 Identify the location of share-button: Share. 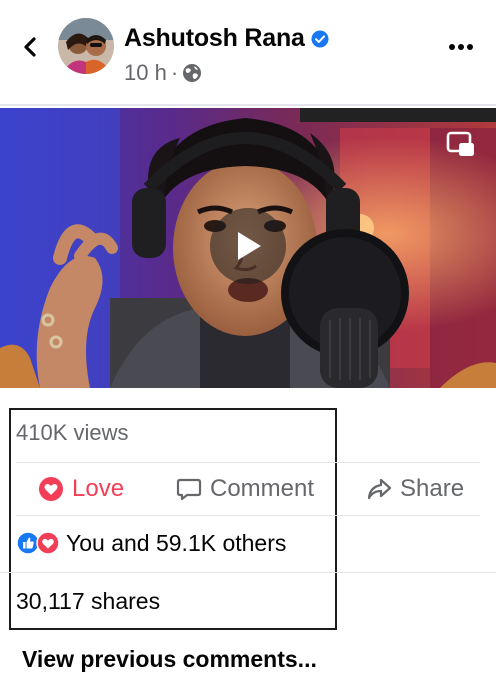
(415, 489).